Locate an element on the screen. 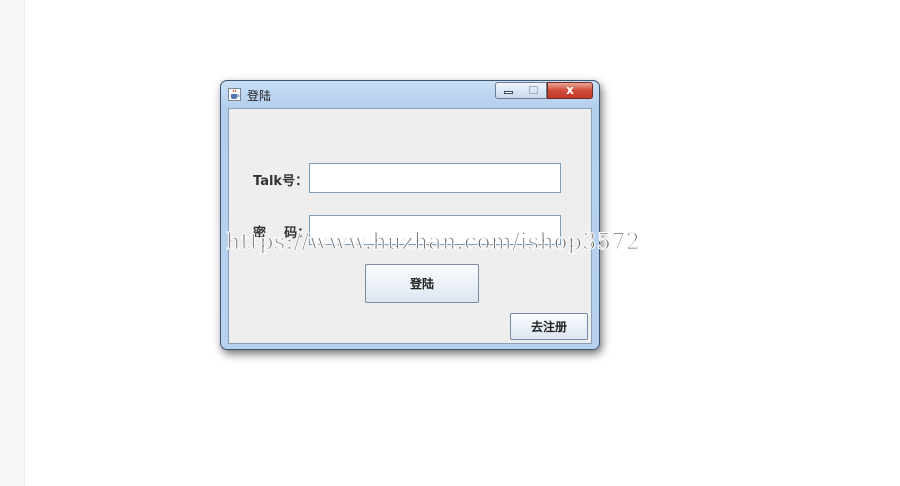  minimize-icon is located at coordinates (508, 92).